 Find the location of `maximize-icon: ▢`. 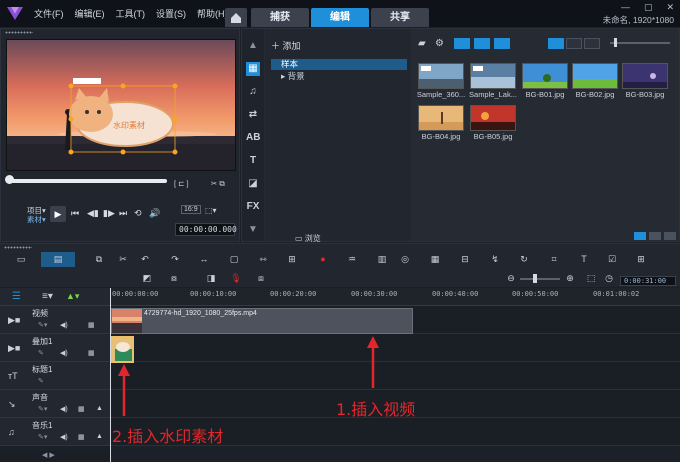

maximize-icon: ▢ is located at coordinates (648, 7).